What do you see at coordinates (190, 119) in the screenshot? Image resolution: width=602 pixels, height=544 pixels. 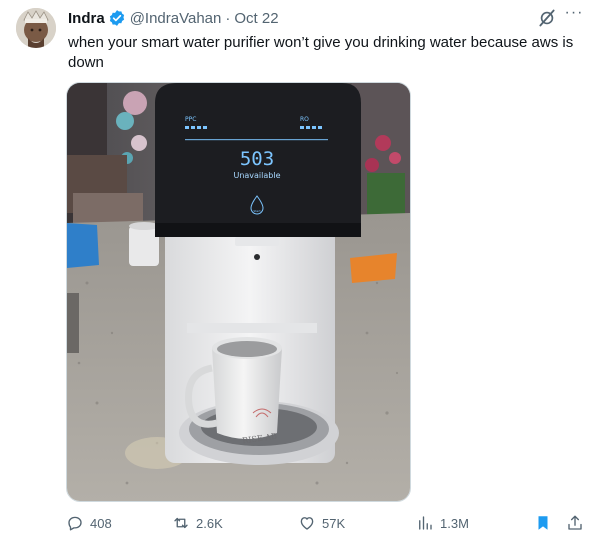 I see `screen-ppc-label: PPC` at bounding box center [190, 119].